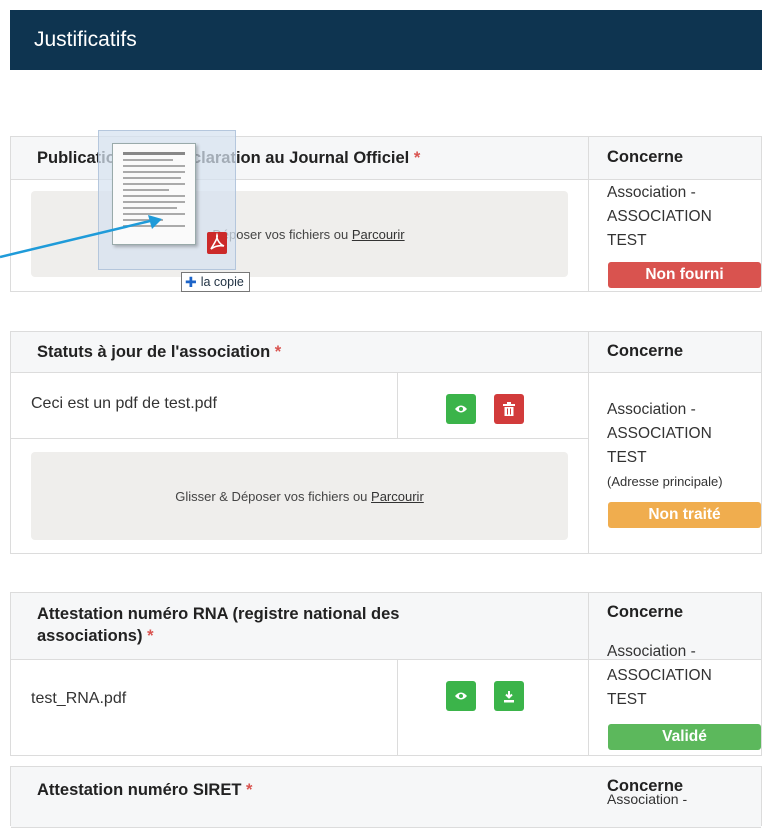  What do you see at coordinates (299, 438) in the screenshot?
I see `row-divider` at bounding box center [299, 438].